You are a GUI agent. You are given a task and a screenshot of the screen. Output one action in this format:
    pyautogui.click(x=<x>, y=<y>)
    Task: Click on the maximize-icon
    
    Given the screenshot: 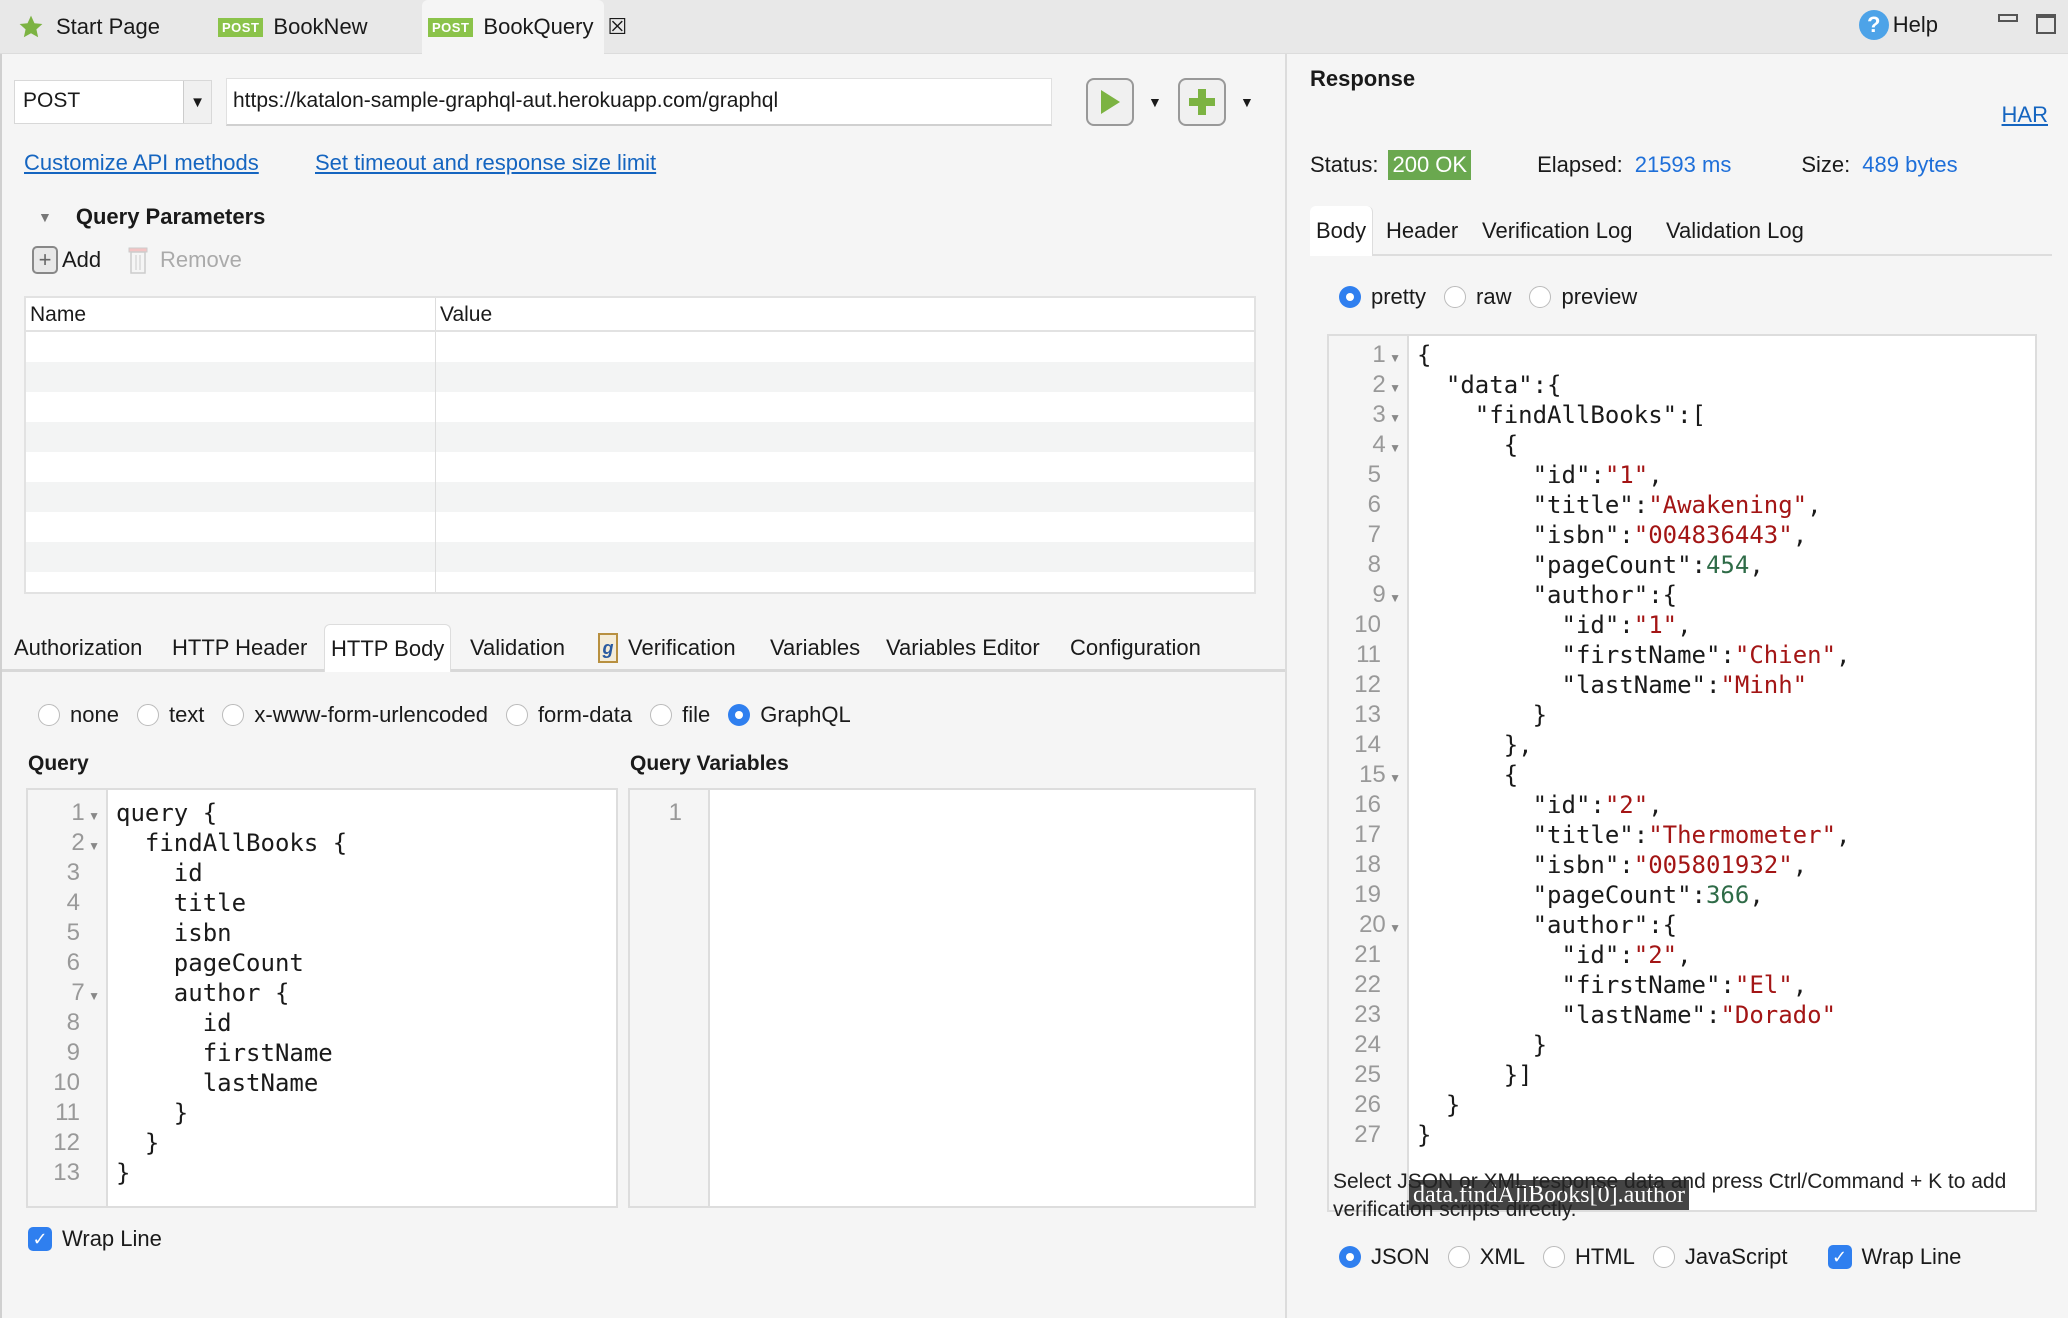 What is the action you would take?
    pyautogui.click(x=2046, y=24)
    